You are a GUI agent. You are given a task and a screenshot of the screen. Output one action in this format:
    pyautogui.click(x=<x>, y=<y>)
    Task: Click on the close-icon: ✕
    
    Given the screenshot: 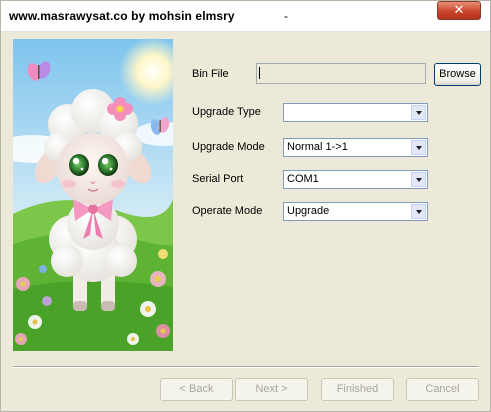 What is the action you would take?
    pyautogui.click(x=459, y=10)
    